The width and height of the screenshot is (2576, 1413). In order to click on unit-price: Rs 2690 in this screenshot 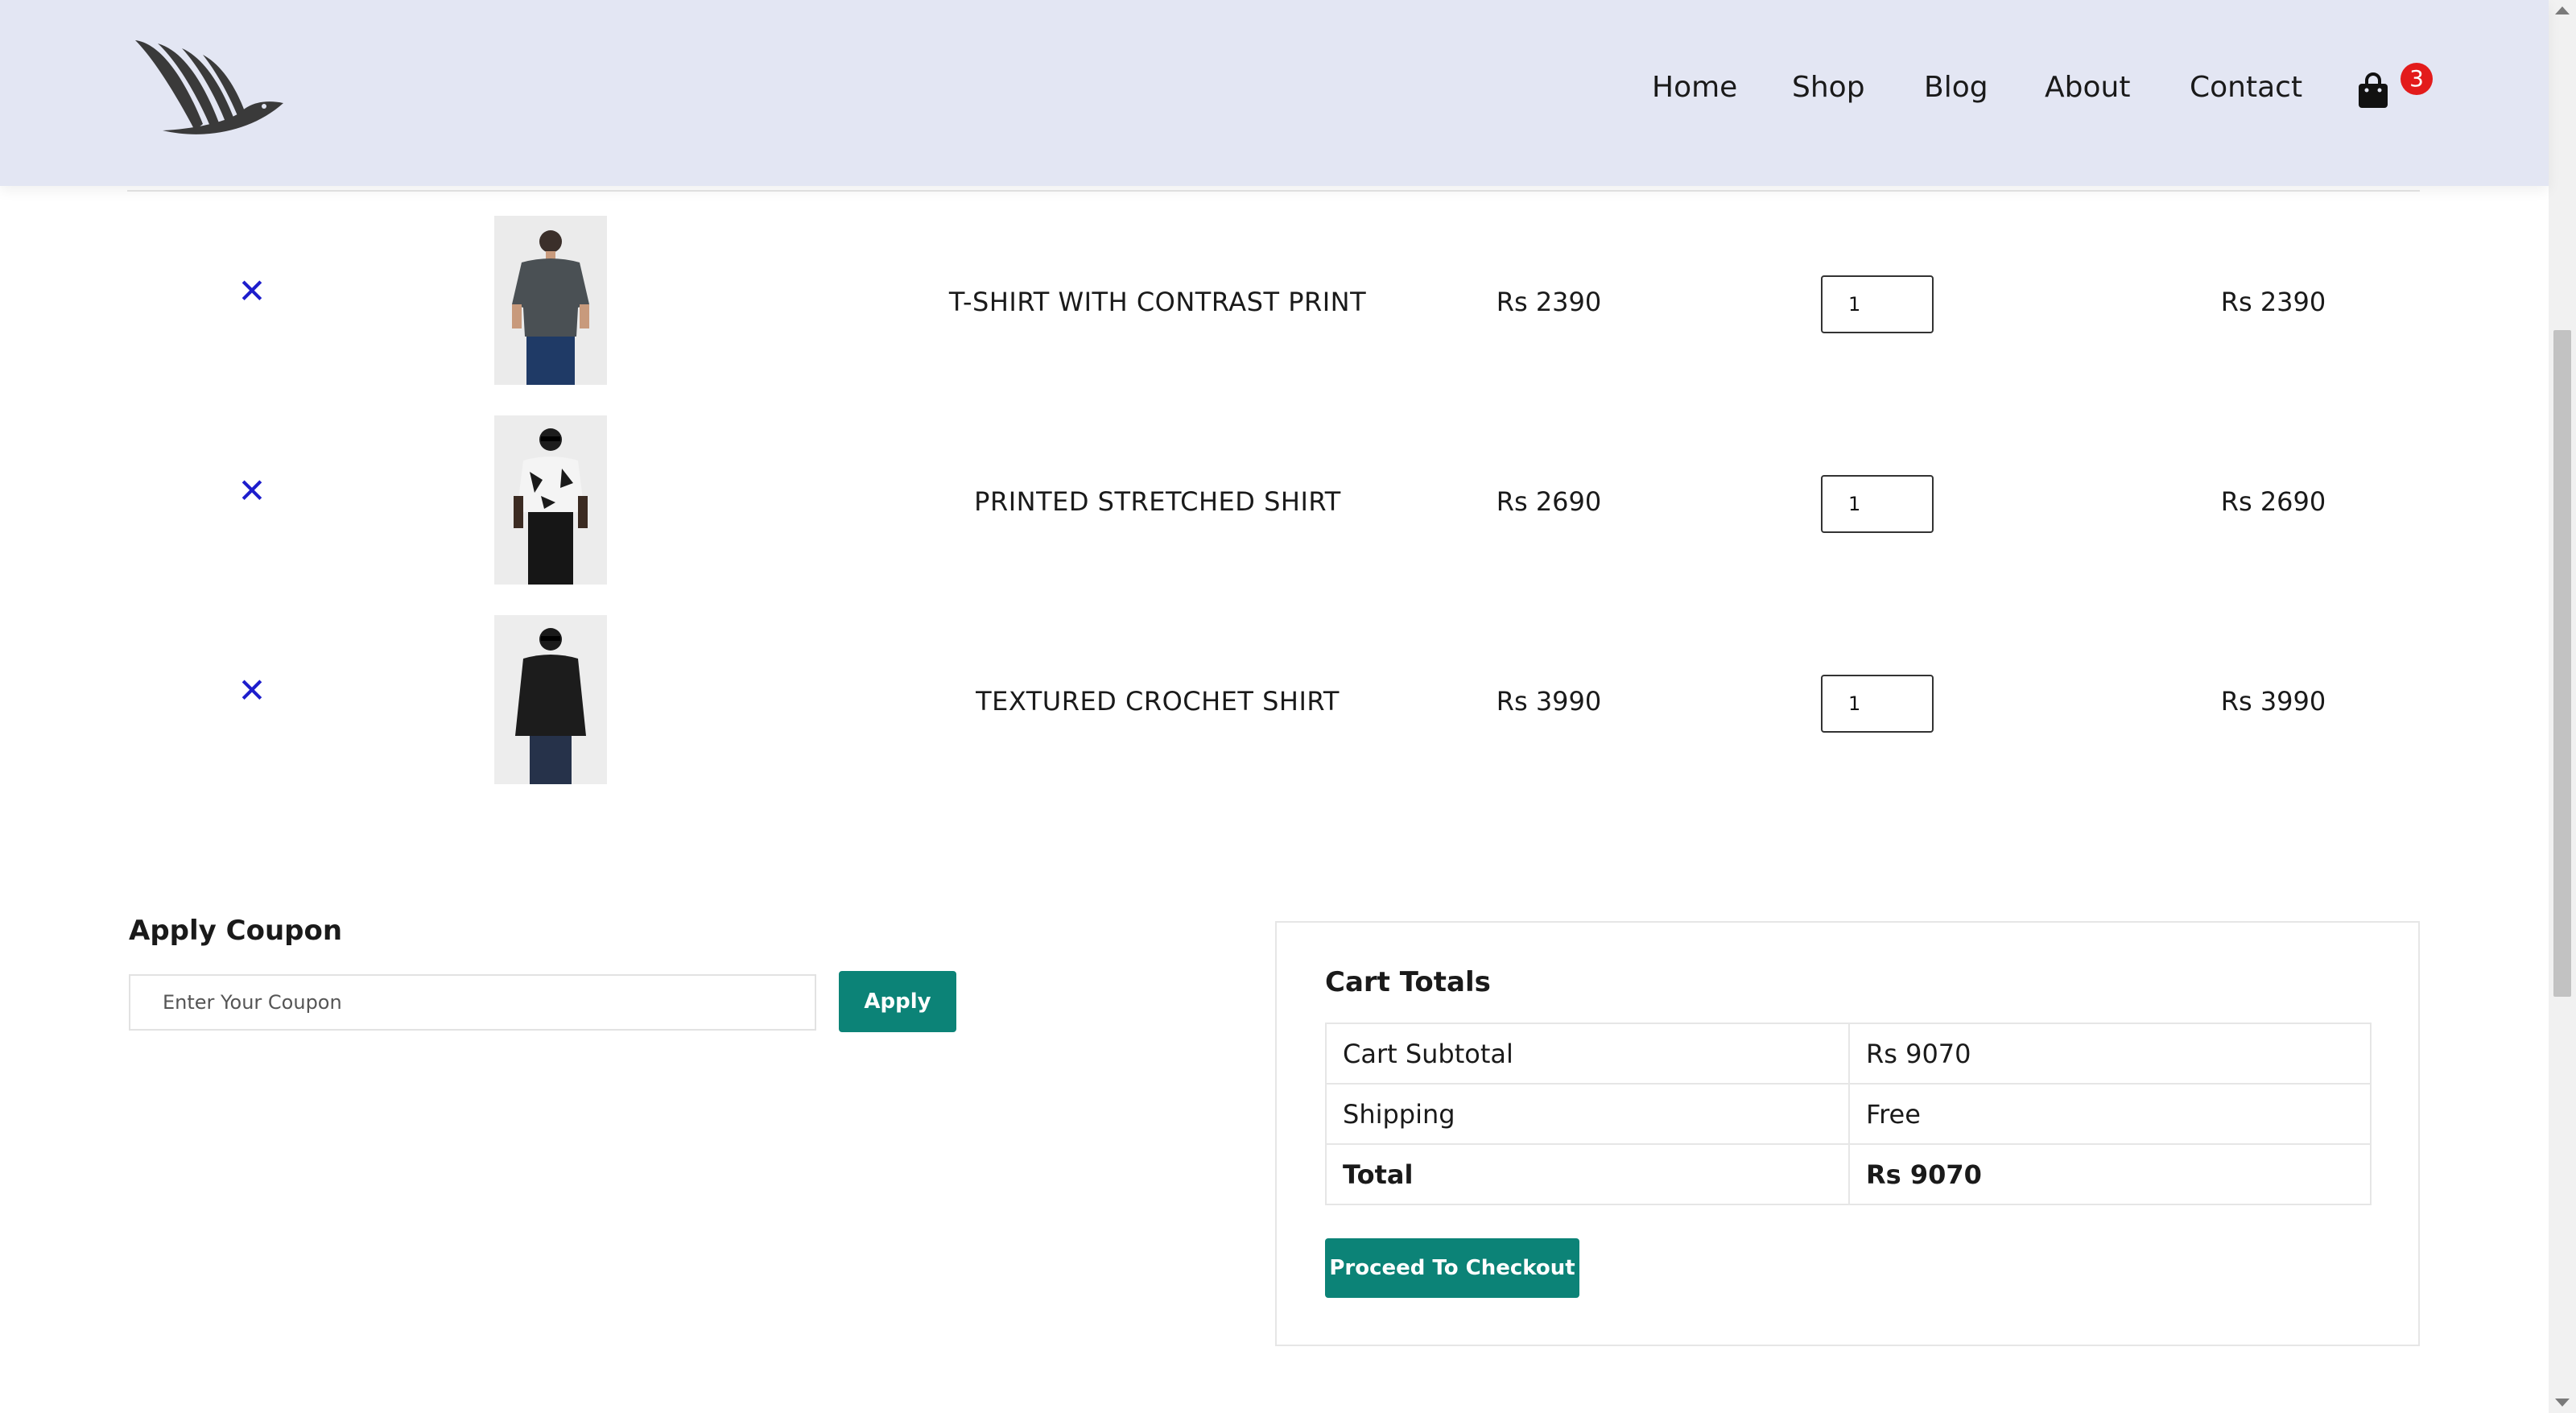, I will do `click(1549, 502)`.